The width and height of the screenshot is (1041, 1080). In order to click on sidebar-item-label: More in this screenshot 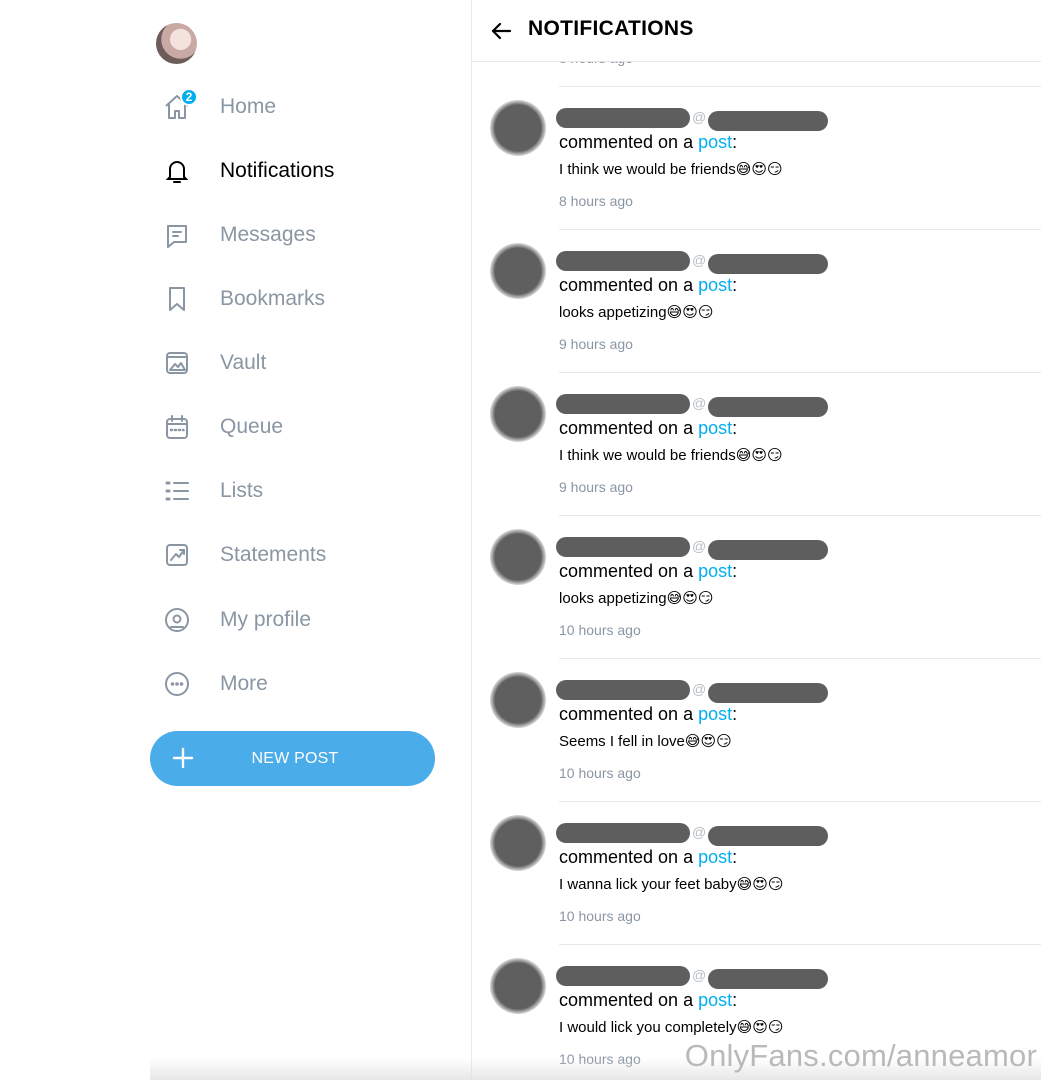, I will do `click(244, 683)`.